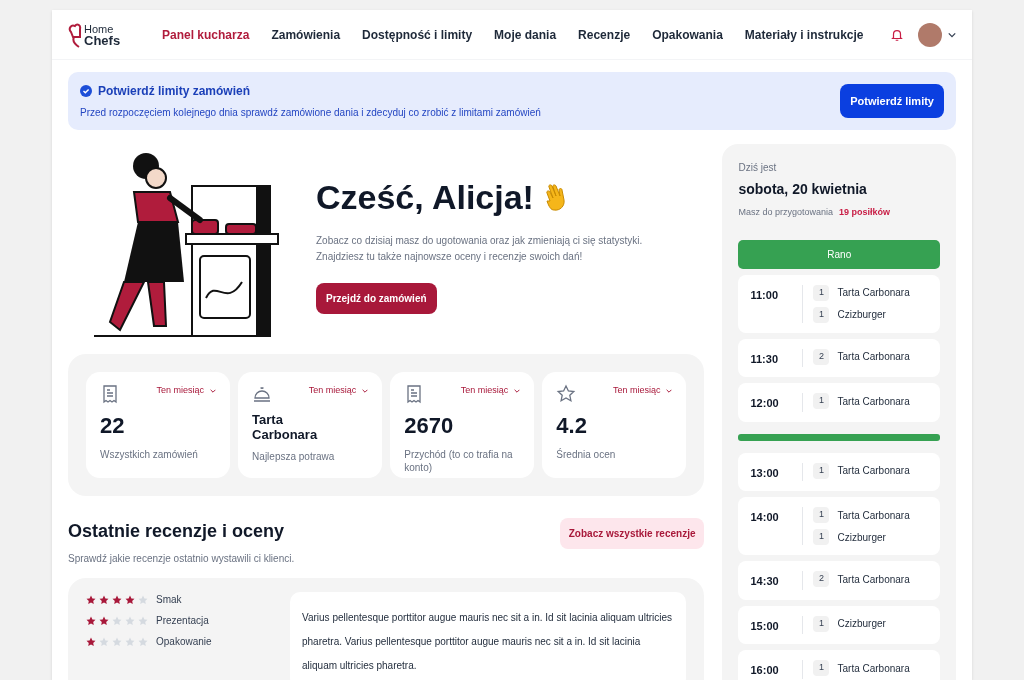 This screenshot has height=680, width=1024. I want to click on slot-time: 13:00, so click(765, 473).